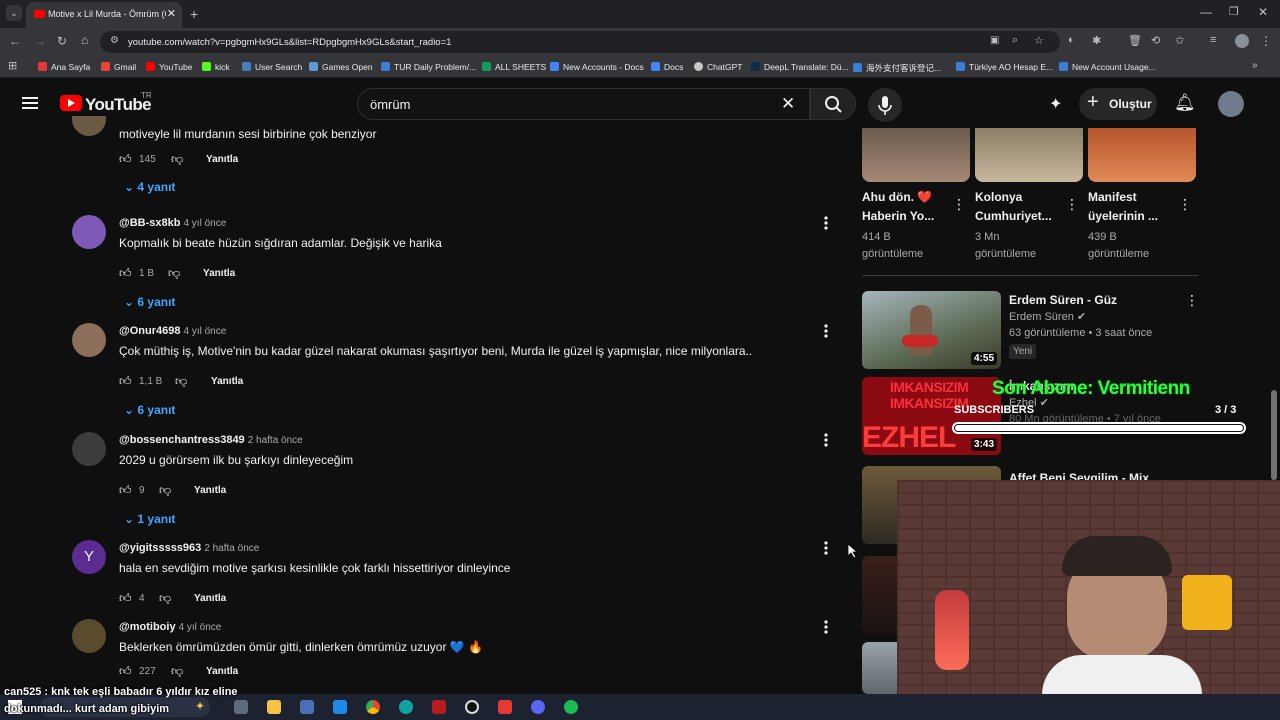  I want to click on reload-icon: ↻, so click(62, 41).